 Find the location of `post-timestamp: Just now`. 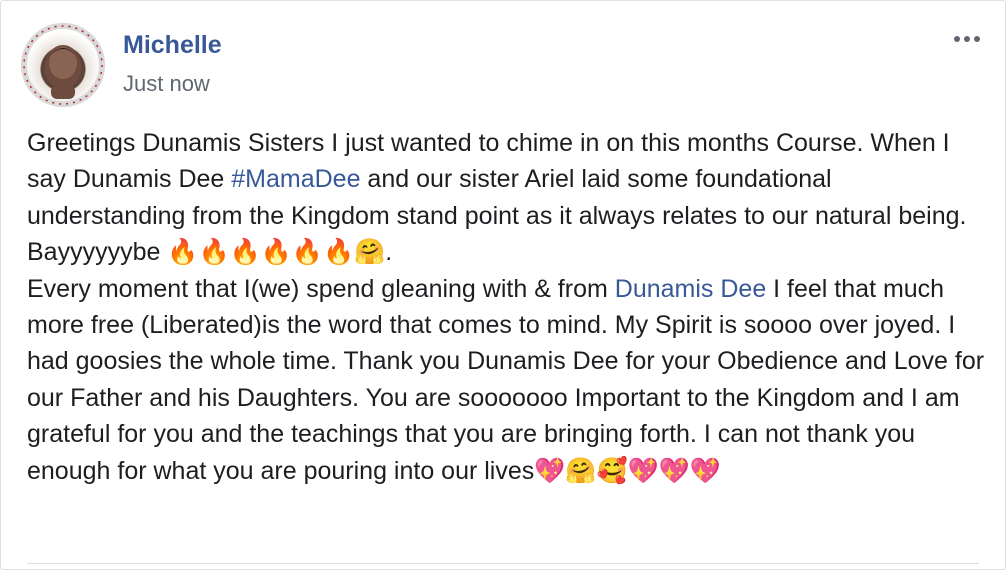

post-timestamp: Just now is located at coordinates (166, 84).